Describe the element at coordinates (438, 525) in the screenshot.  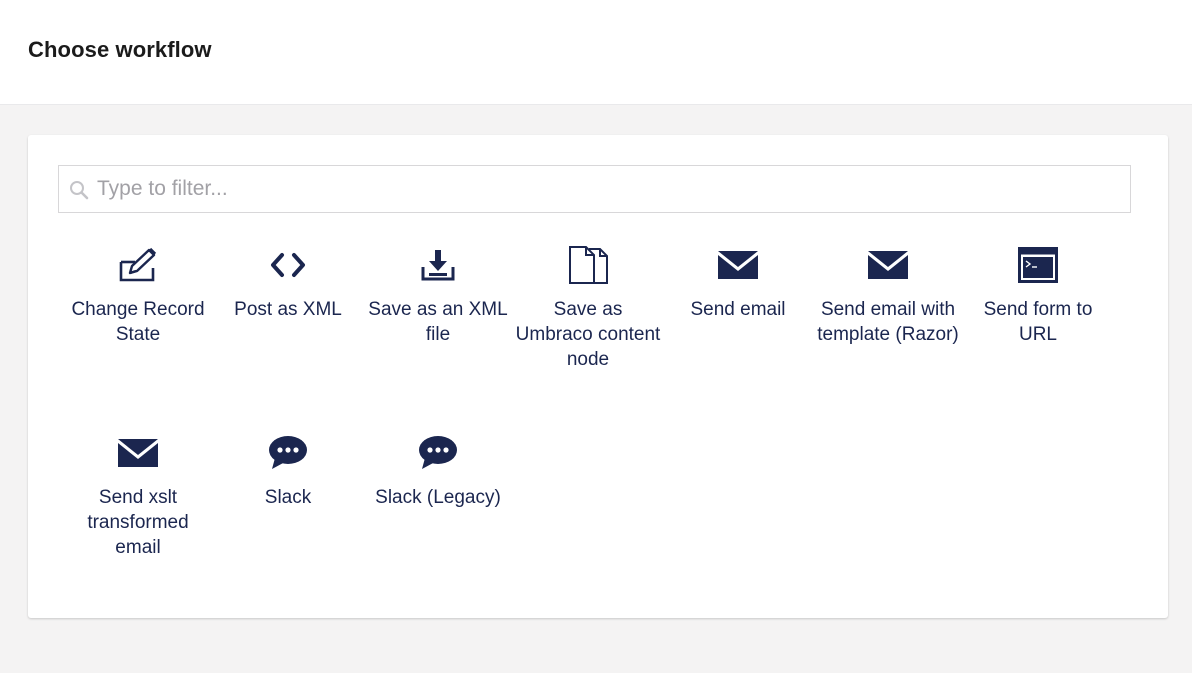
I see `workflow-slack-legacy: Slack (Legacy)` at that location.